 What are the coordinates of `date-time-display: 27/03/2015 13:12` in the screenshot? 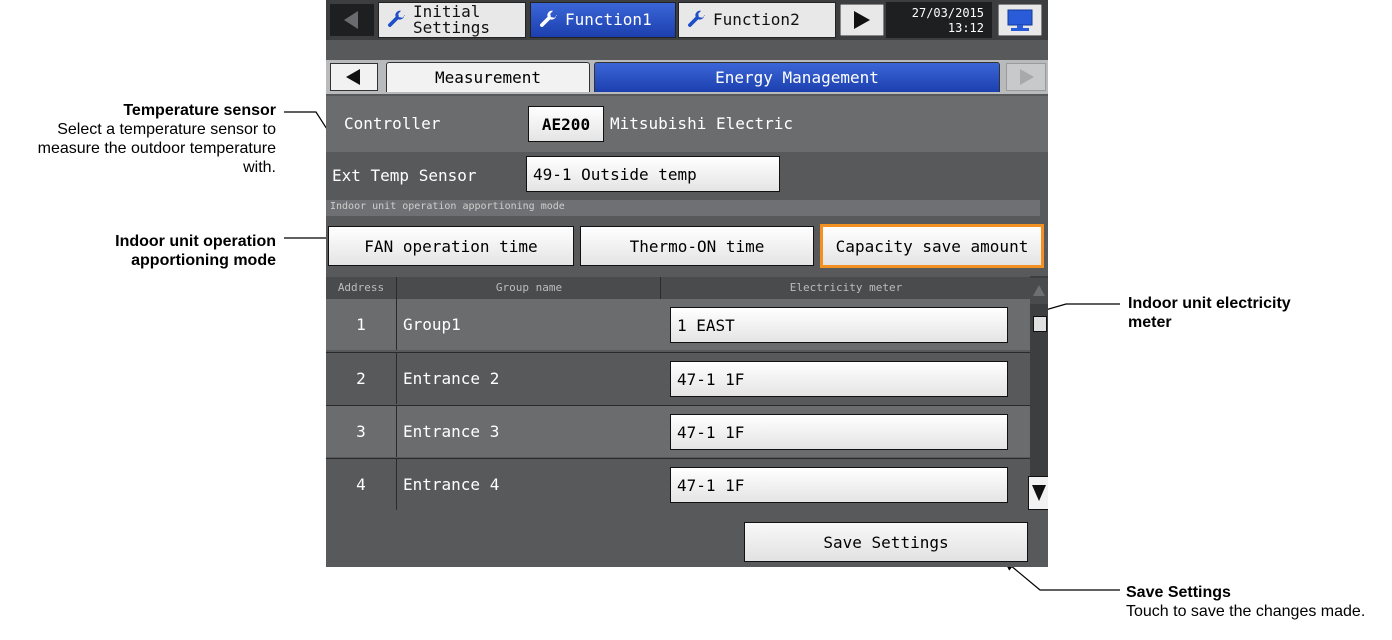 It's located at (939, 20).